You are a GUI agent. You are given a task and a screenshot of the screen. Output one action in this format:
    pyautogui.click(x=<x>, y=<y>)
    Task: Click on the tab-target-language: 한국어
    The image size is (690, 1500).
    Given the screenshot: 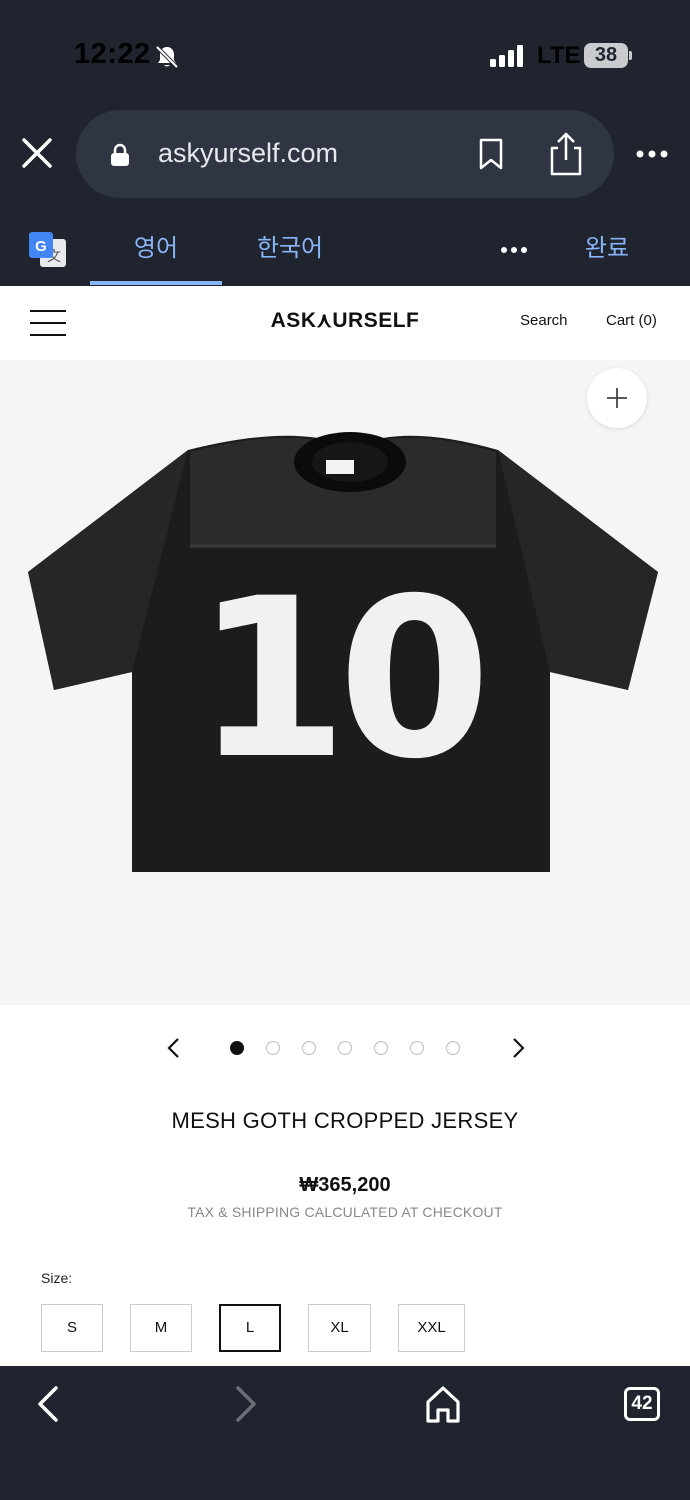 What is the action you would take?
    pyautogui.click(x=290, y=250)
    